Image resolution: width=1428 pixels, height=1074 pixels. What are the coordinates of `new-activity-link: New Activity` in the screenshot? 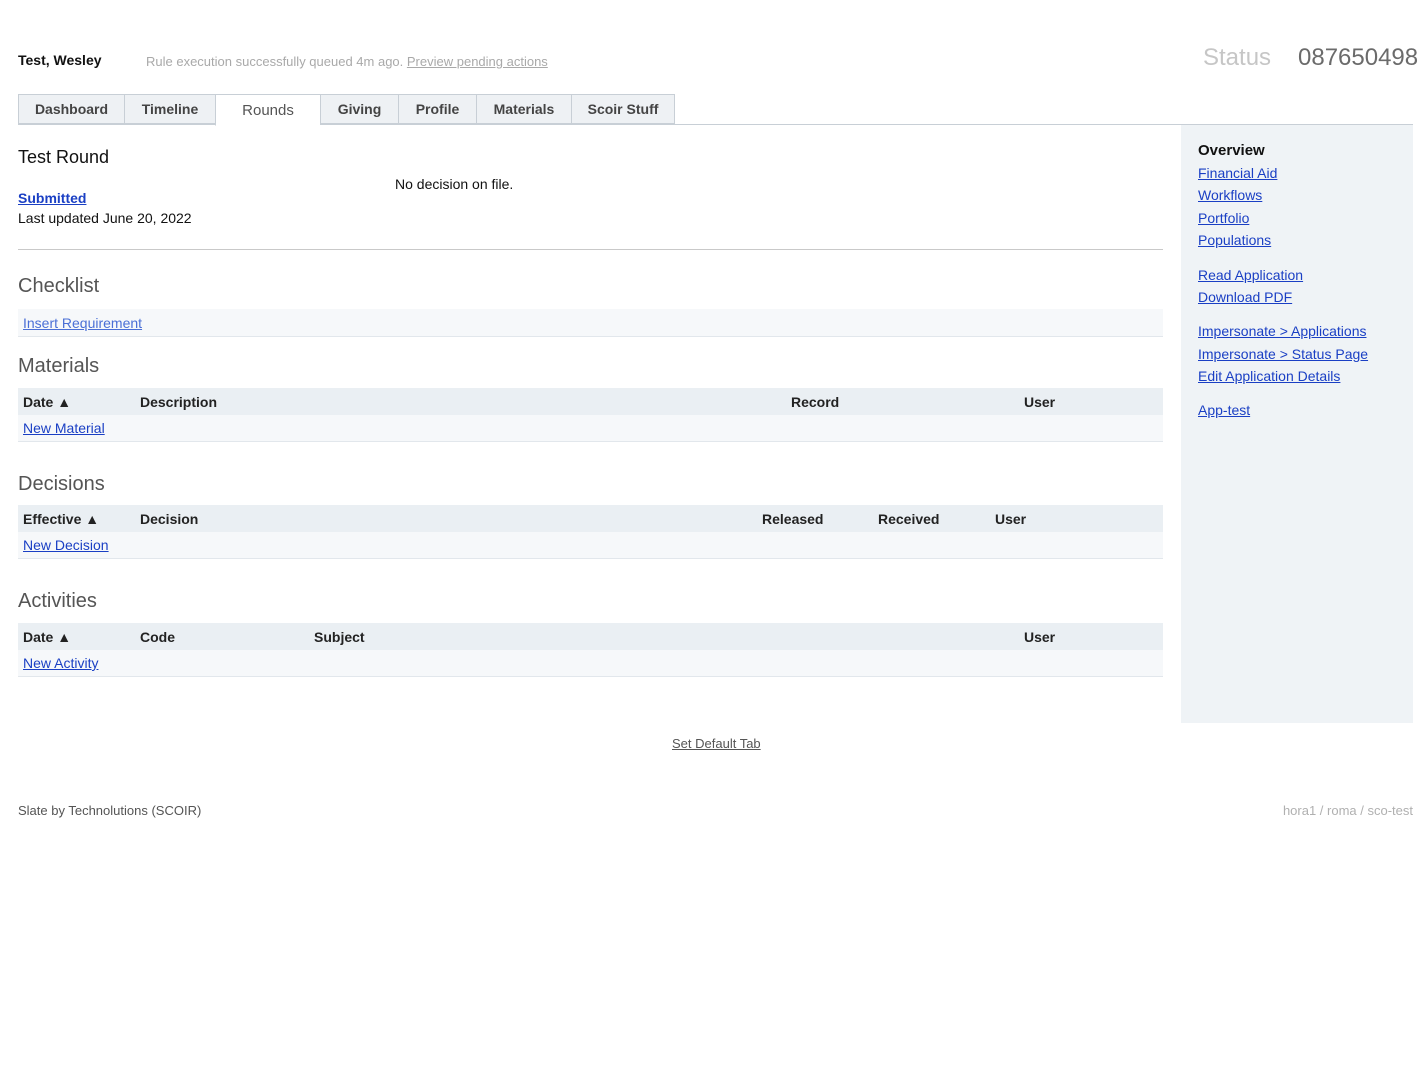 It's located at (60, 663).